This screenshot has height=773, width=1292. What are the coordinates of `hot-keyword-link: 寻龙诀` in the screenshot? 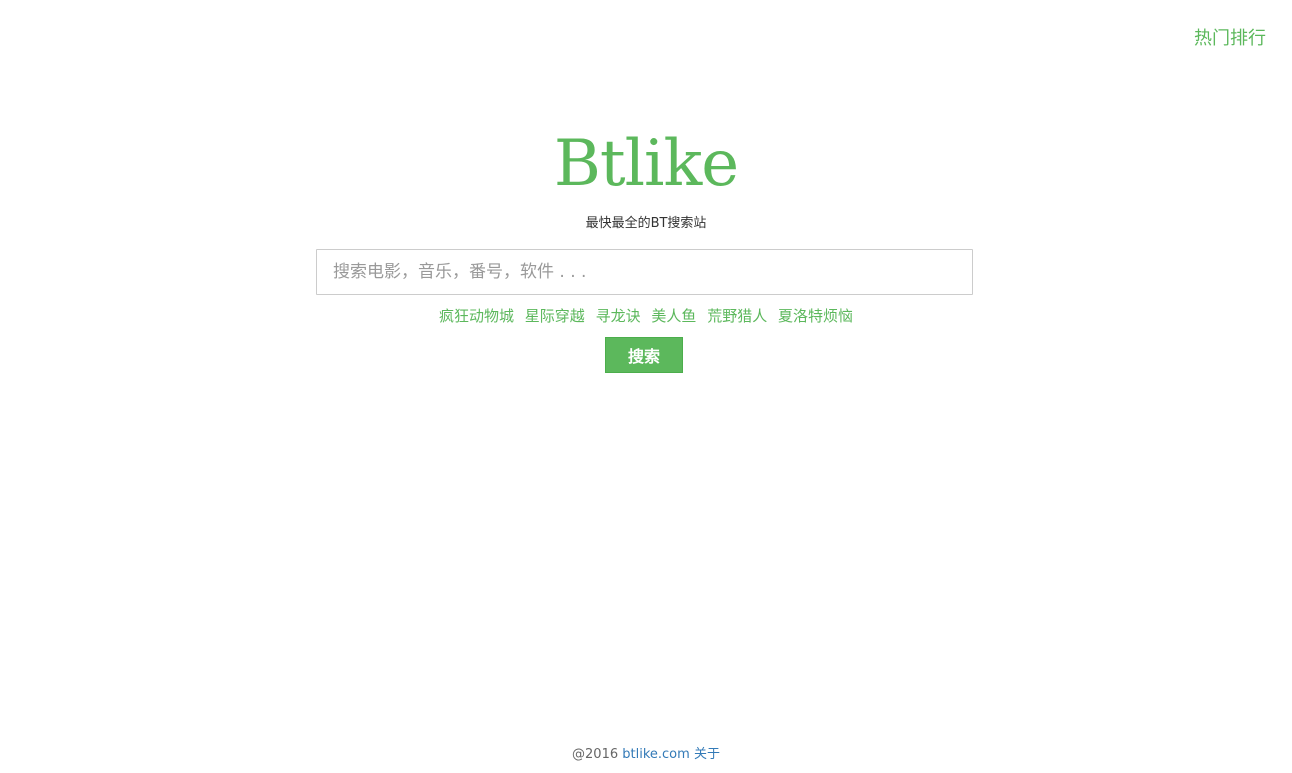 It's located at (618, 316).